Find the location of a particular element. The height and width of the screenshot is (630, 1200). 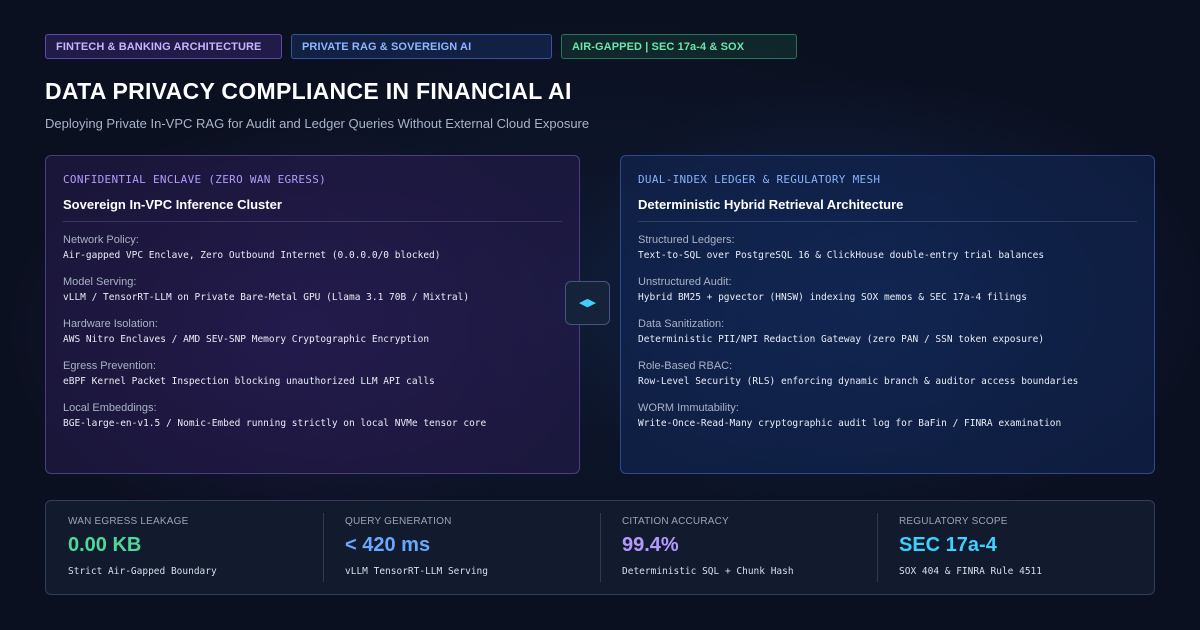

spec-label: WORM Immutability: is located at coordinates (688, 408).